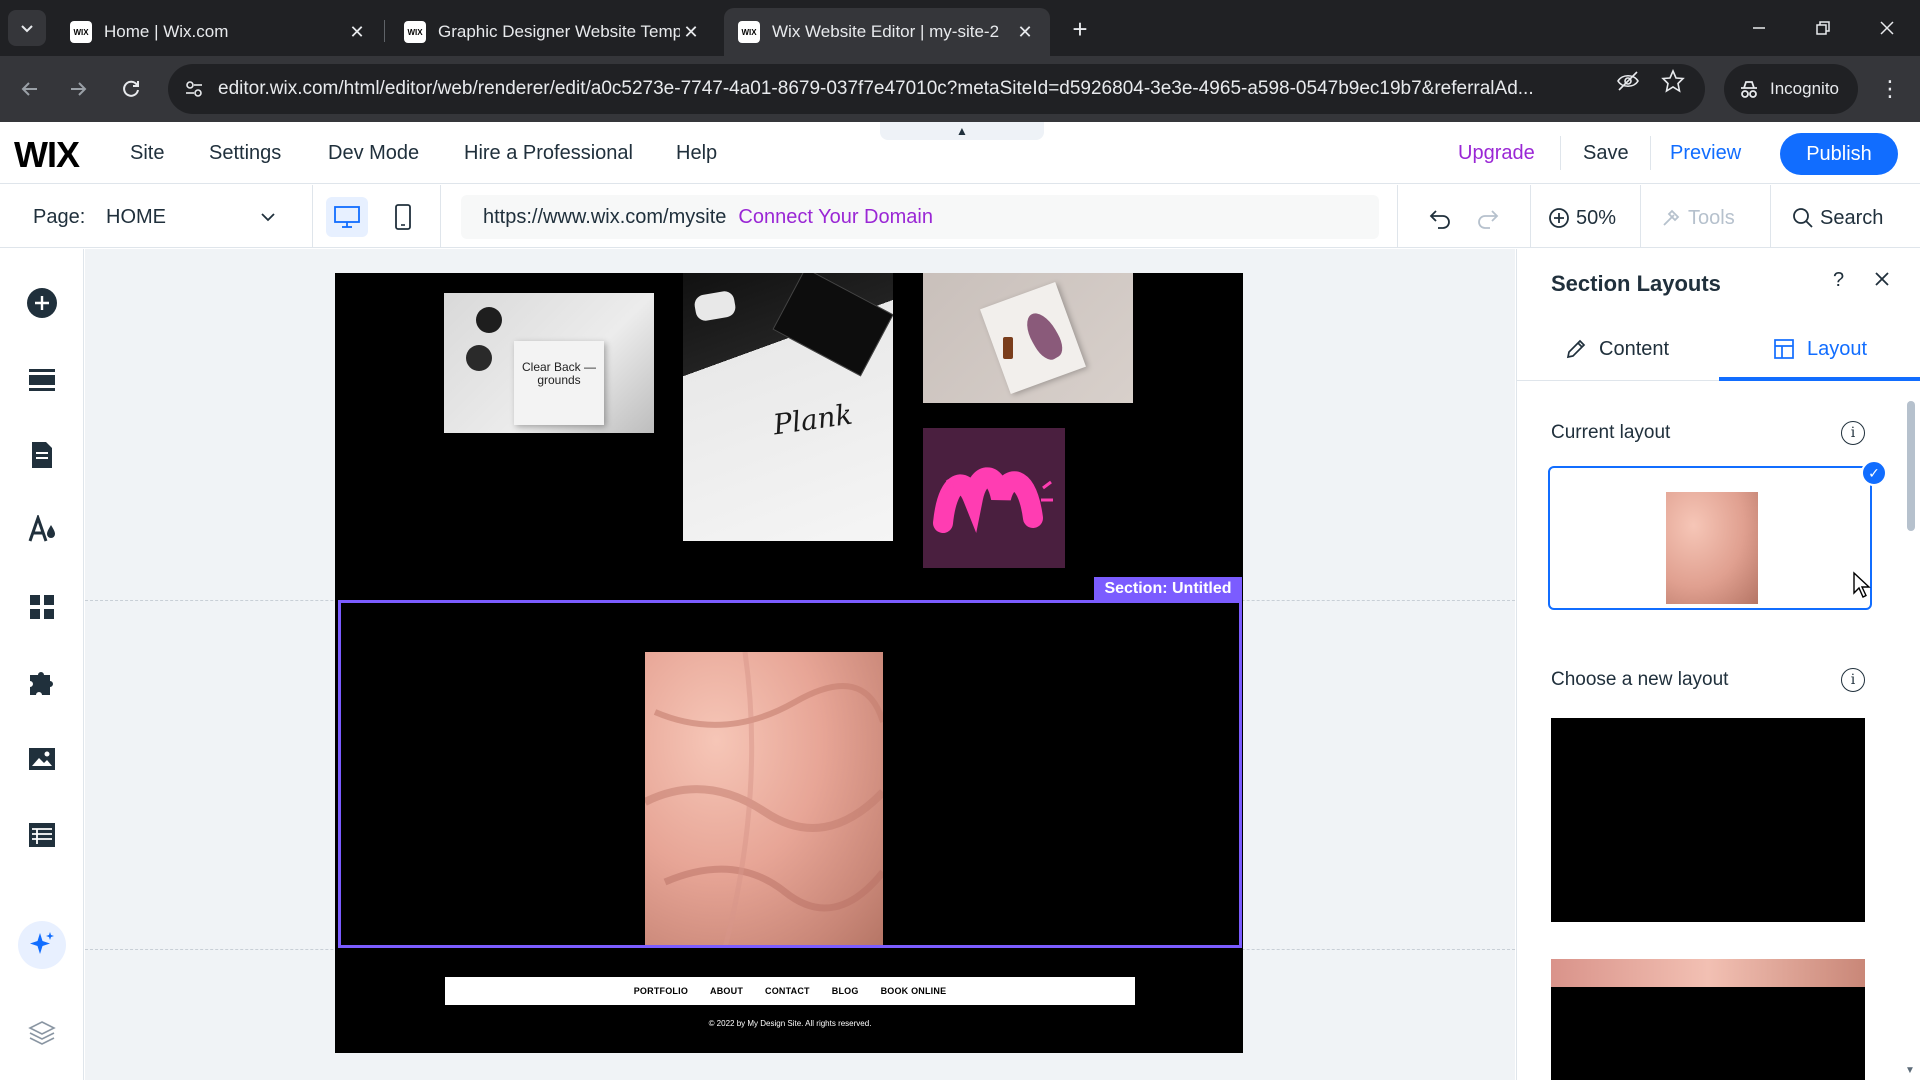 The height and width of the screenshot is (1080, 1920). I want to click on tab-title: Wix Website Editor | my-site-2, so click(886, 31).